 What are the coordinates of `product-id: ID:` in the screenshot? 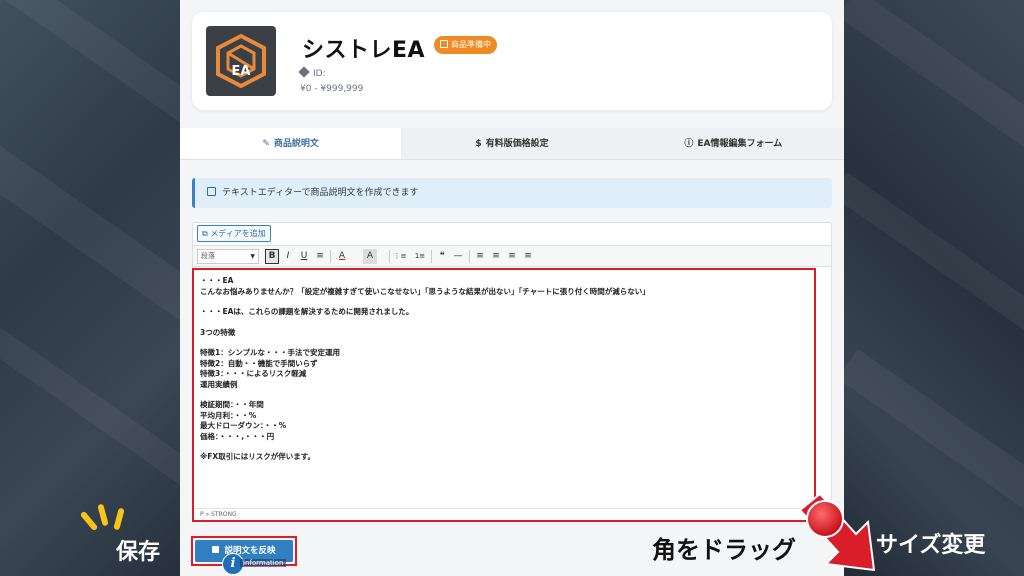 It's located at (312, 72).